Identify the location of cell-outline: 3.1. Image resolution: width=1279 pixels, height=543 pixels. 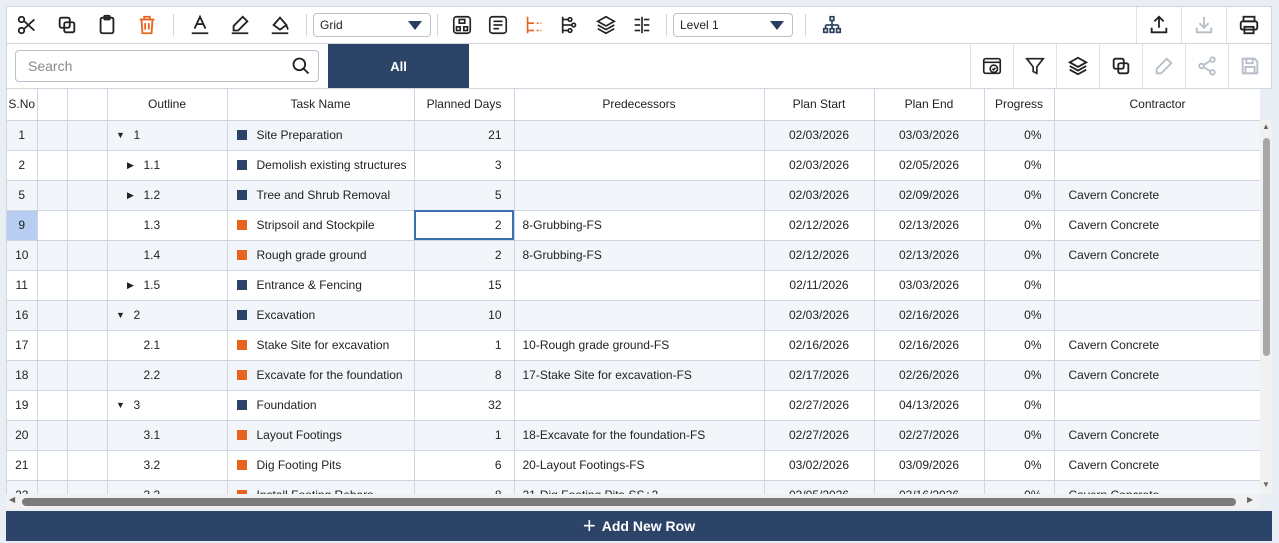
(167, 435).